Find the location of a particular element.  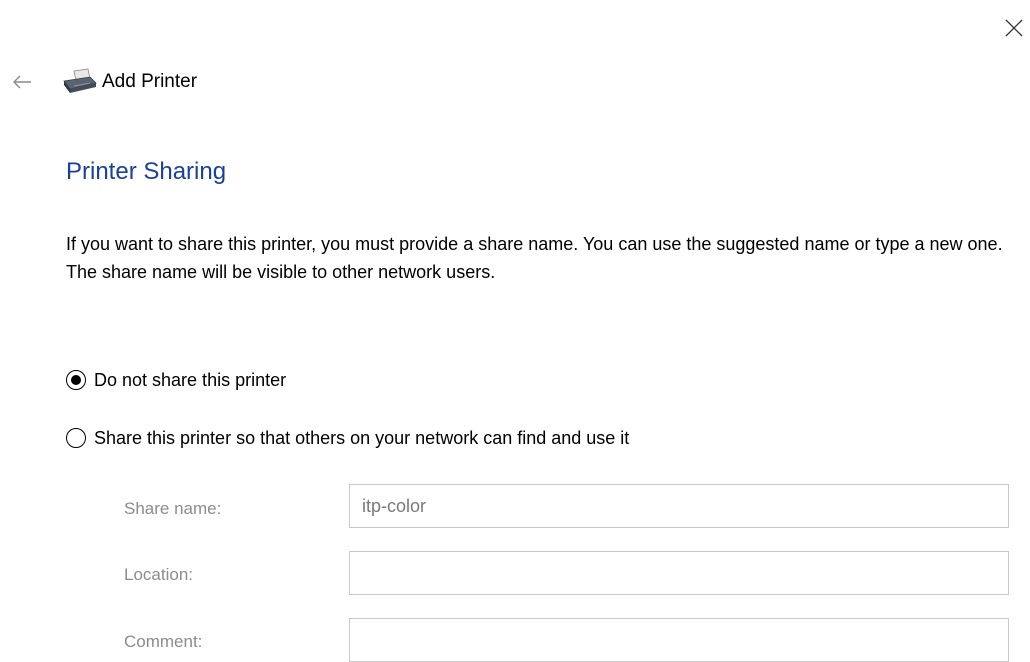

close-button is located at coordinates (1014, 28).